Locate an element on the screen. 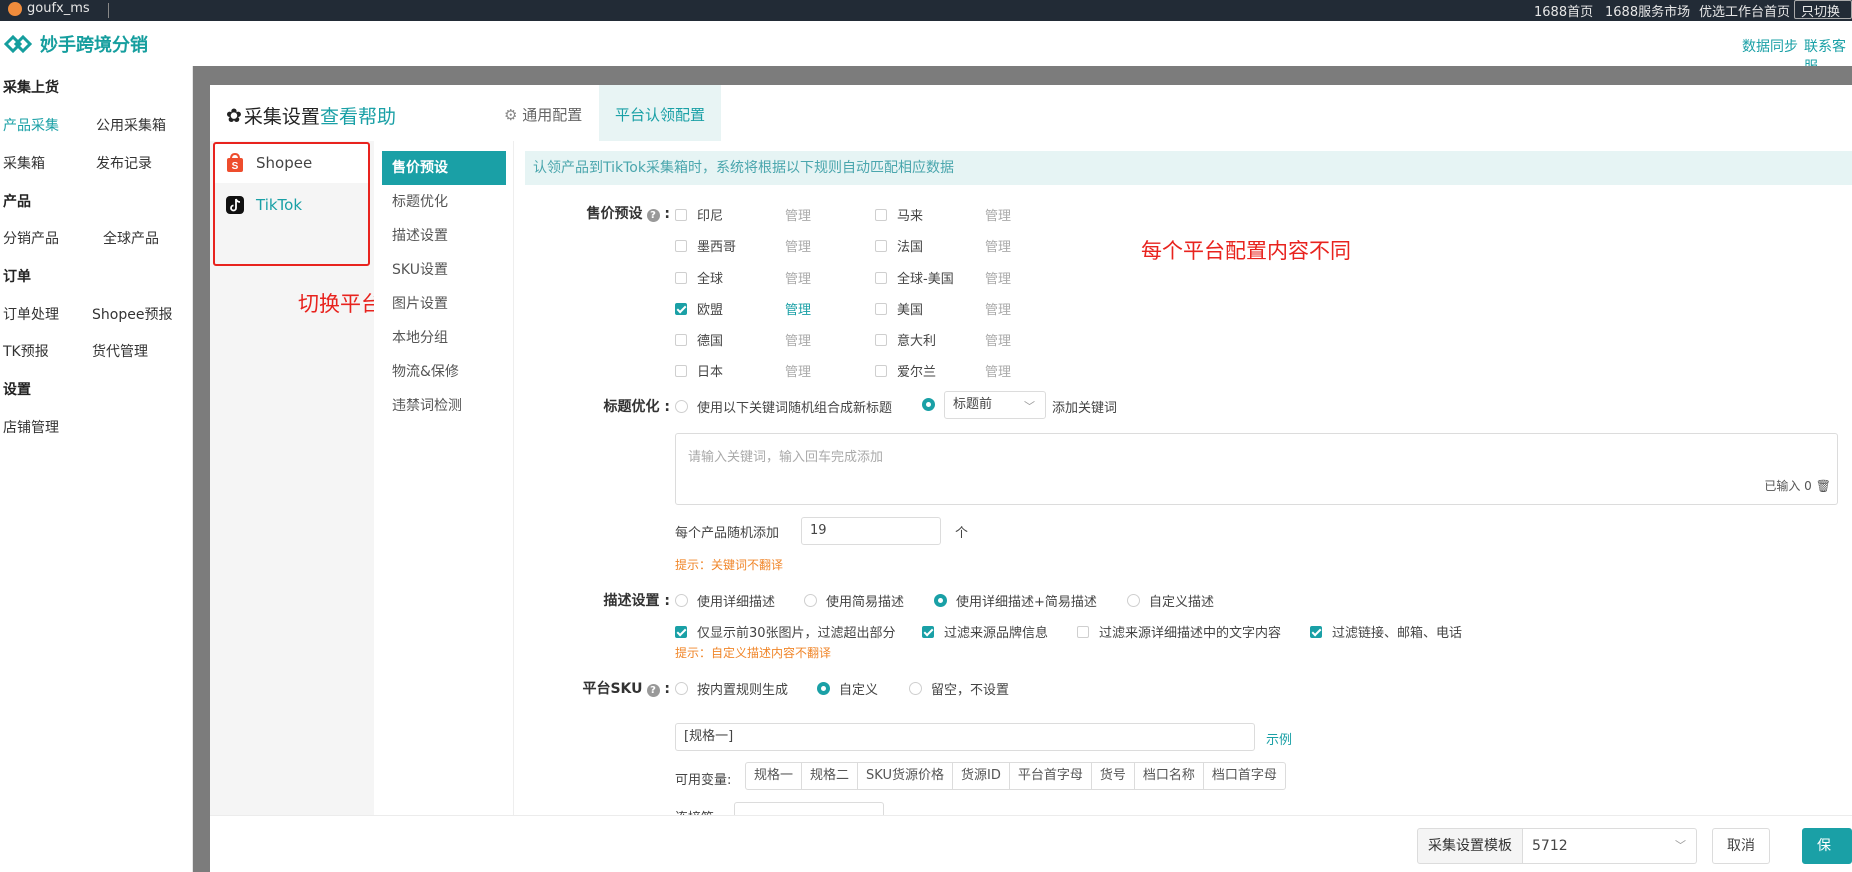 The image size is (1852, 872). nav-sku: SKU设置 is located at coordinates (444, 270).